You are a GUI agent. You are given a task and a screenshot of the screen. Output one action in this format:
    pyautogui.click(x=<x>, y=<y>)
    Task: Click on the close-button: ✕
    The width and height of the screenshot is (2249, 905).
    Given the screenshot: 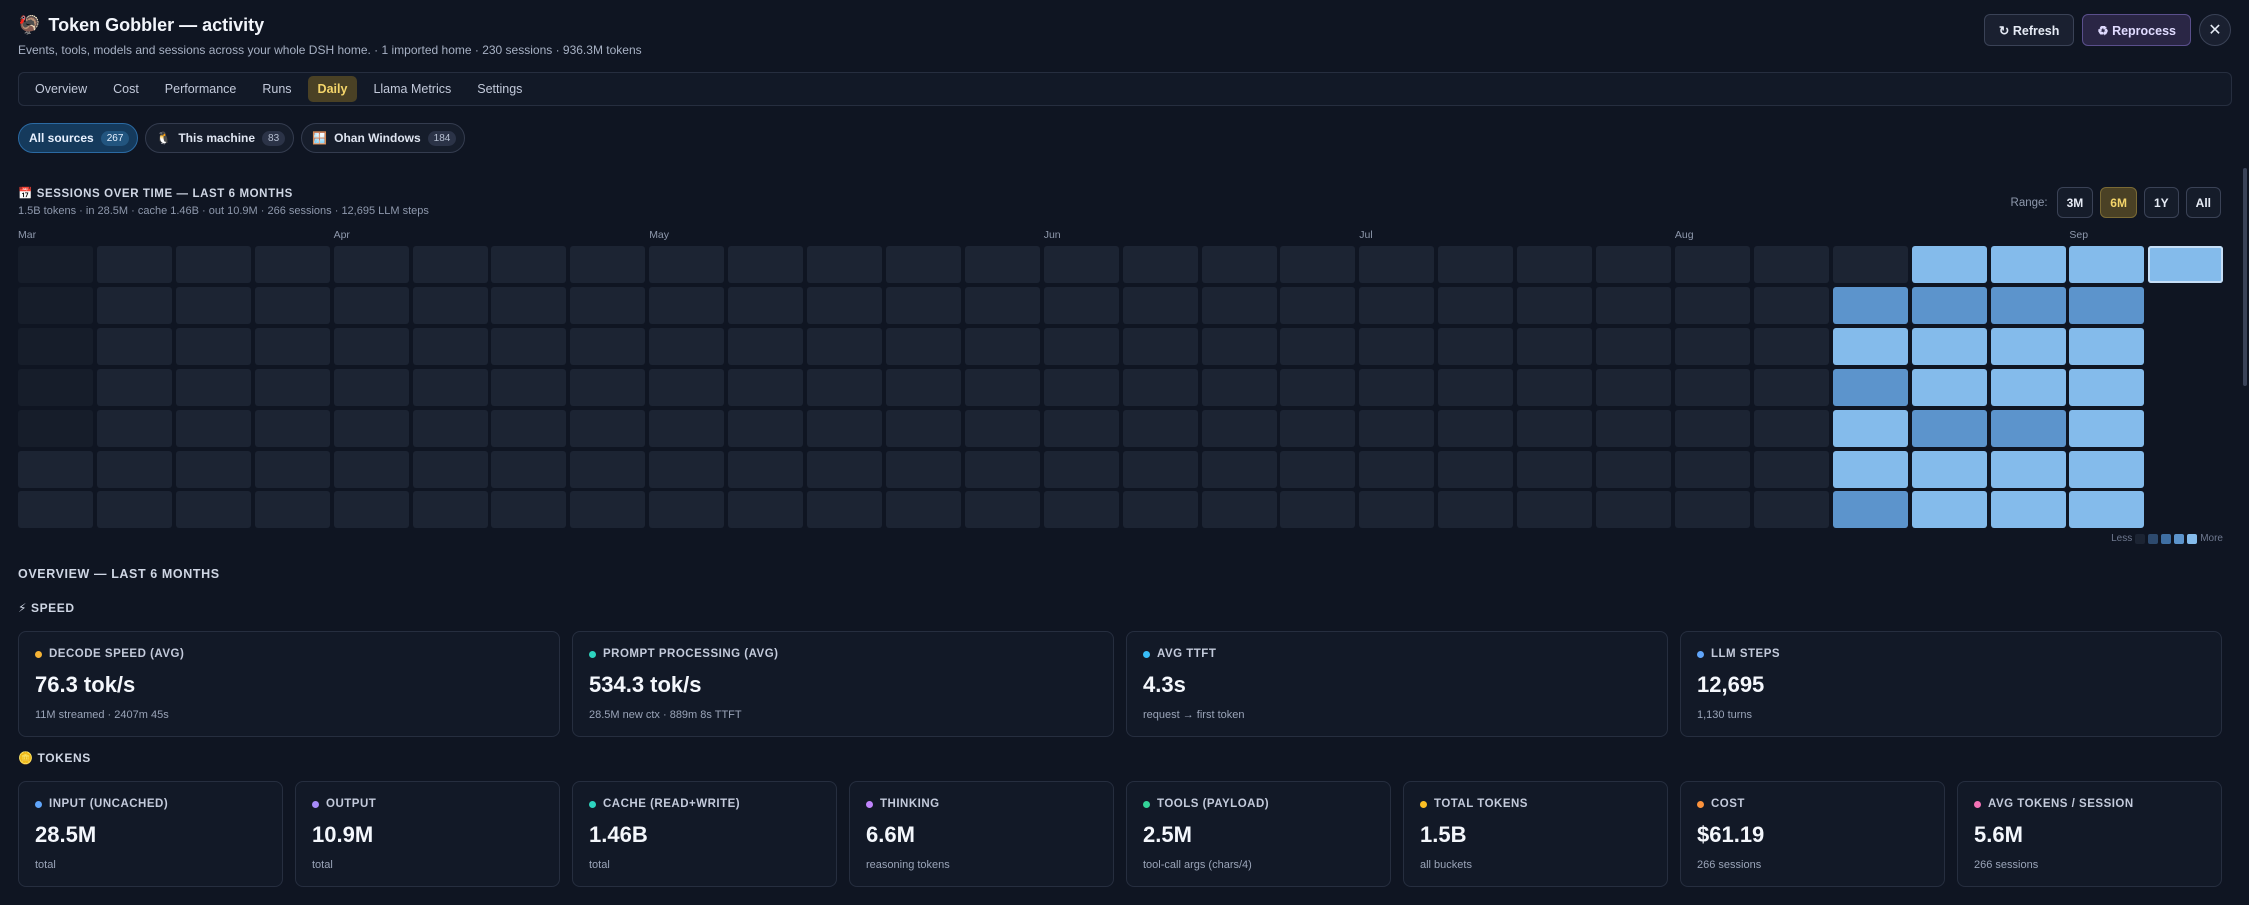 What is the action you would take?
    pyautogui.click(x=2215, y=30)
    